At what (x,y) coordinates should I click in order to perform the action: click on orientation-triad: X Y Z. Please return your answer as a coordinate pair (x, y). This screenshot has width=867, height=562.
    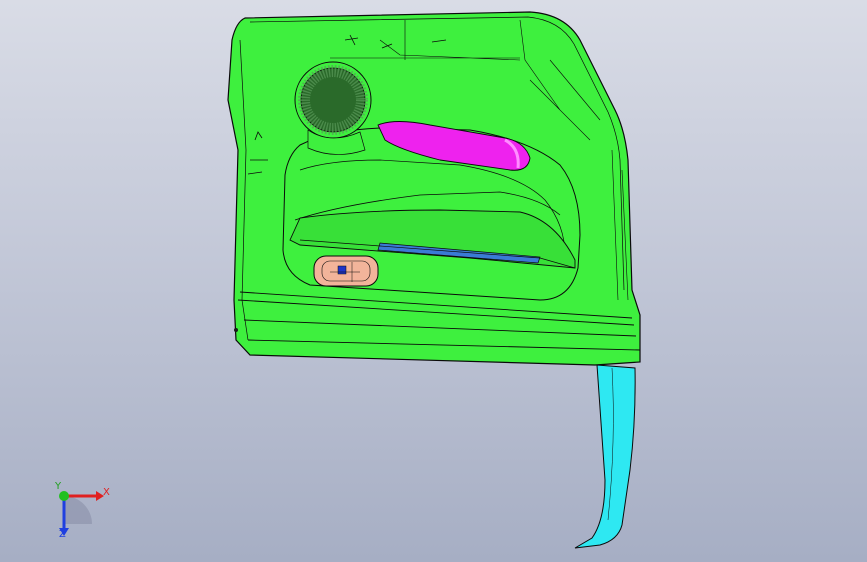
    Looking at the image, I should click on (80, 513).